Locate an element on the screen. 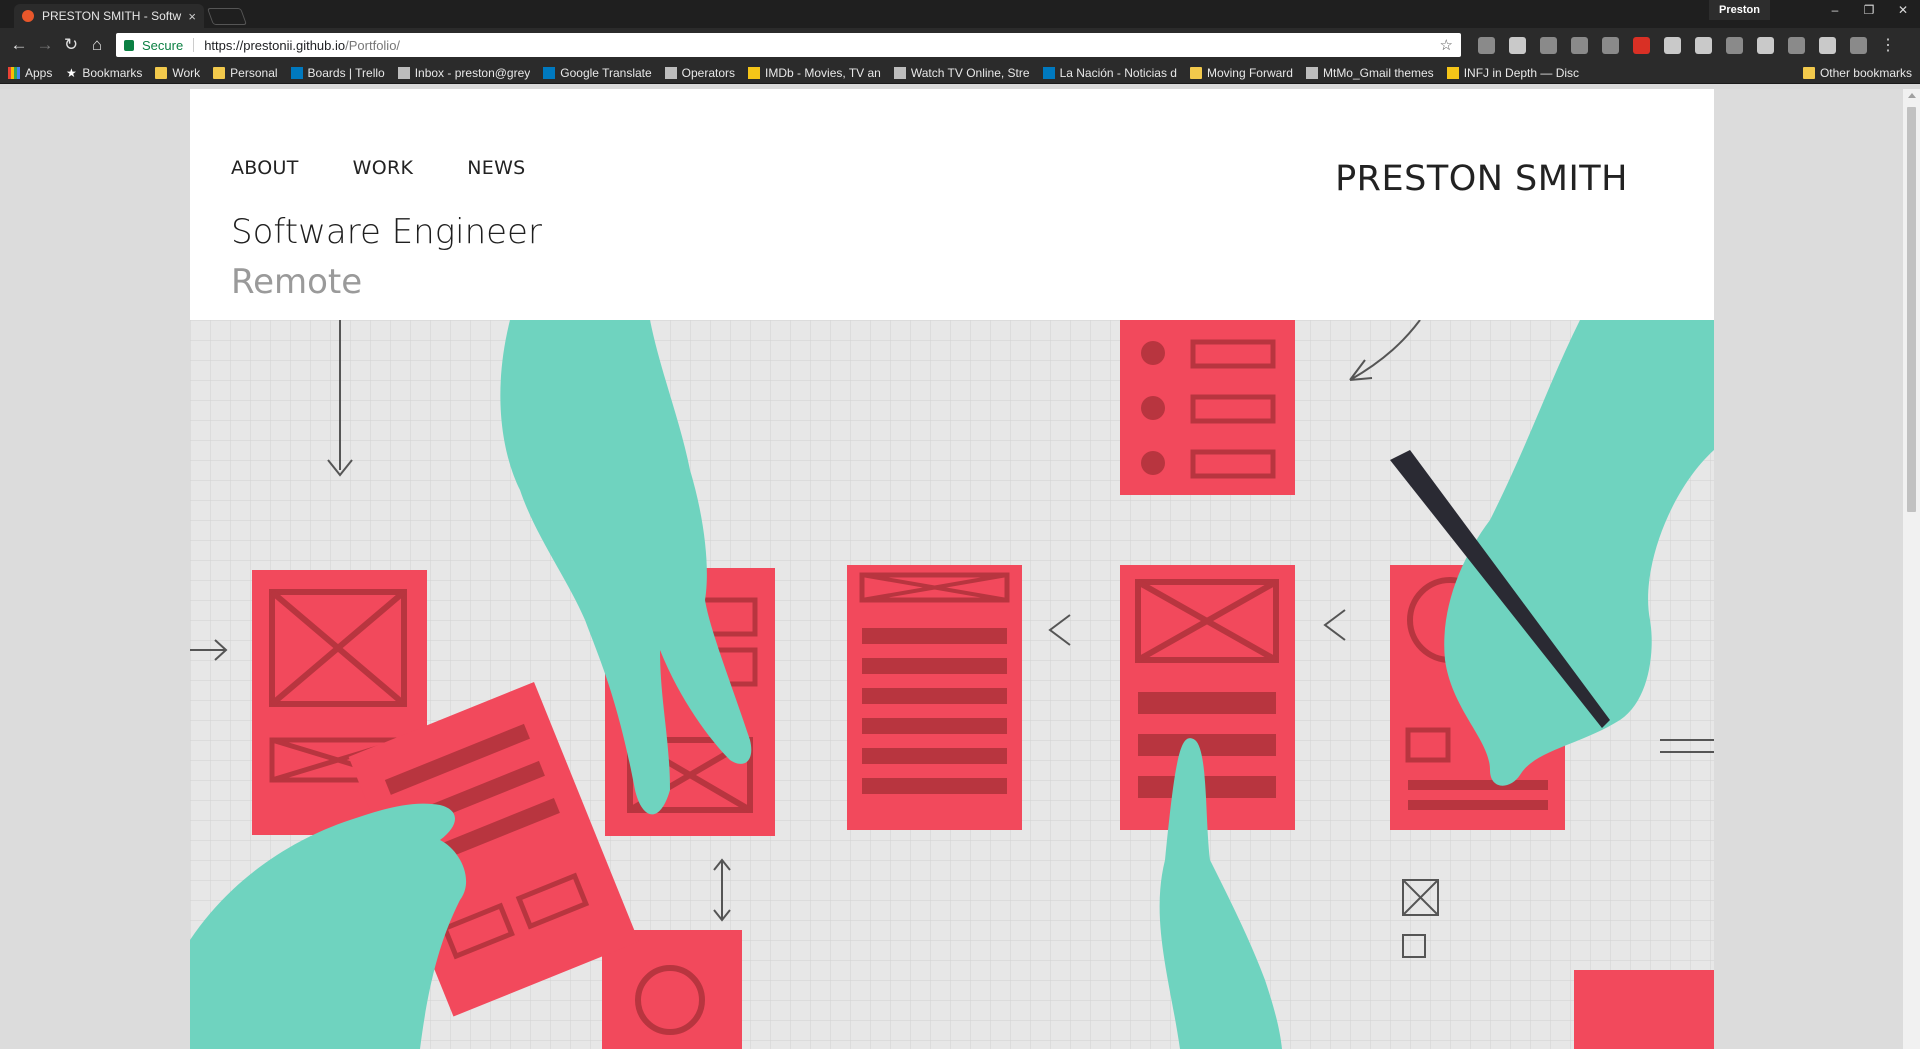 The width and height of the screenshot is (1920, 1049). extensions-area is located at coordinates (1672, 45).